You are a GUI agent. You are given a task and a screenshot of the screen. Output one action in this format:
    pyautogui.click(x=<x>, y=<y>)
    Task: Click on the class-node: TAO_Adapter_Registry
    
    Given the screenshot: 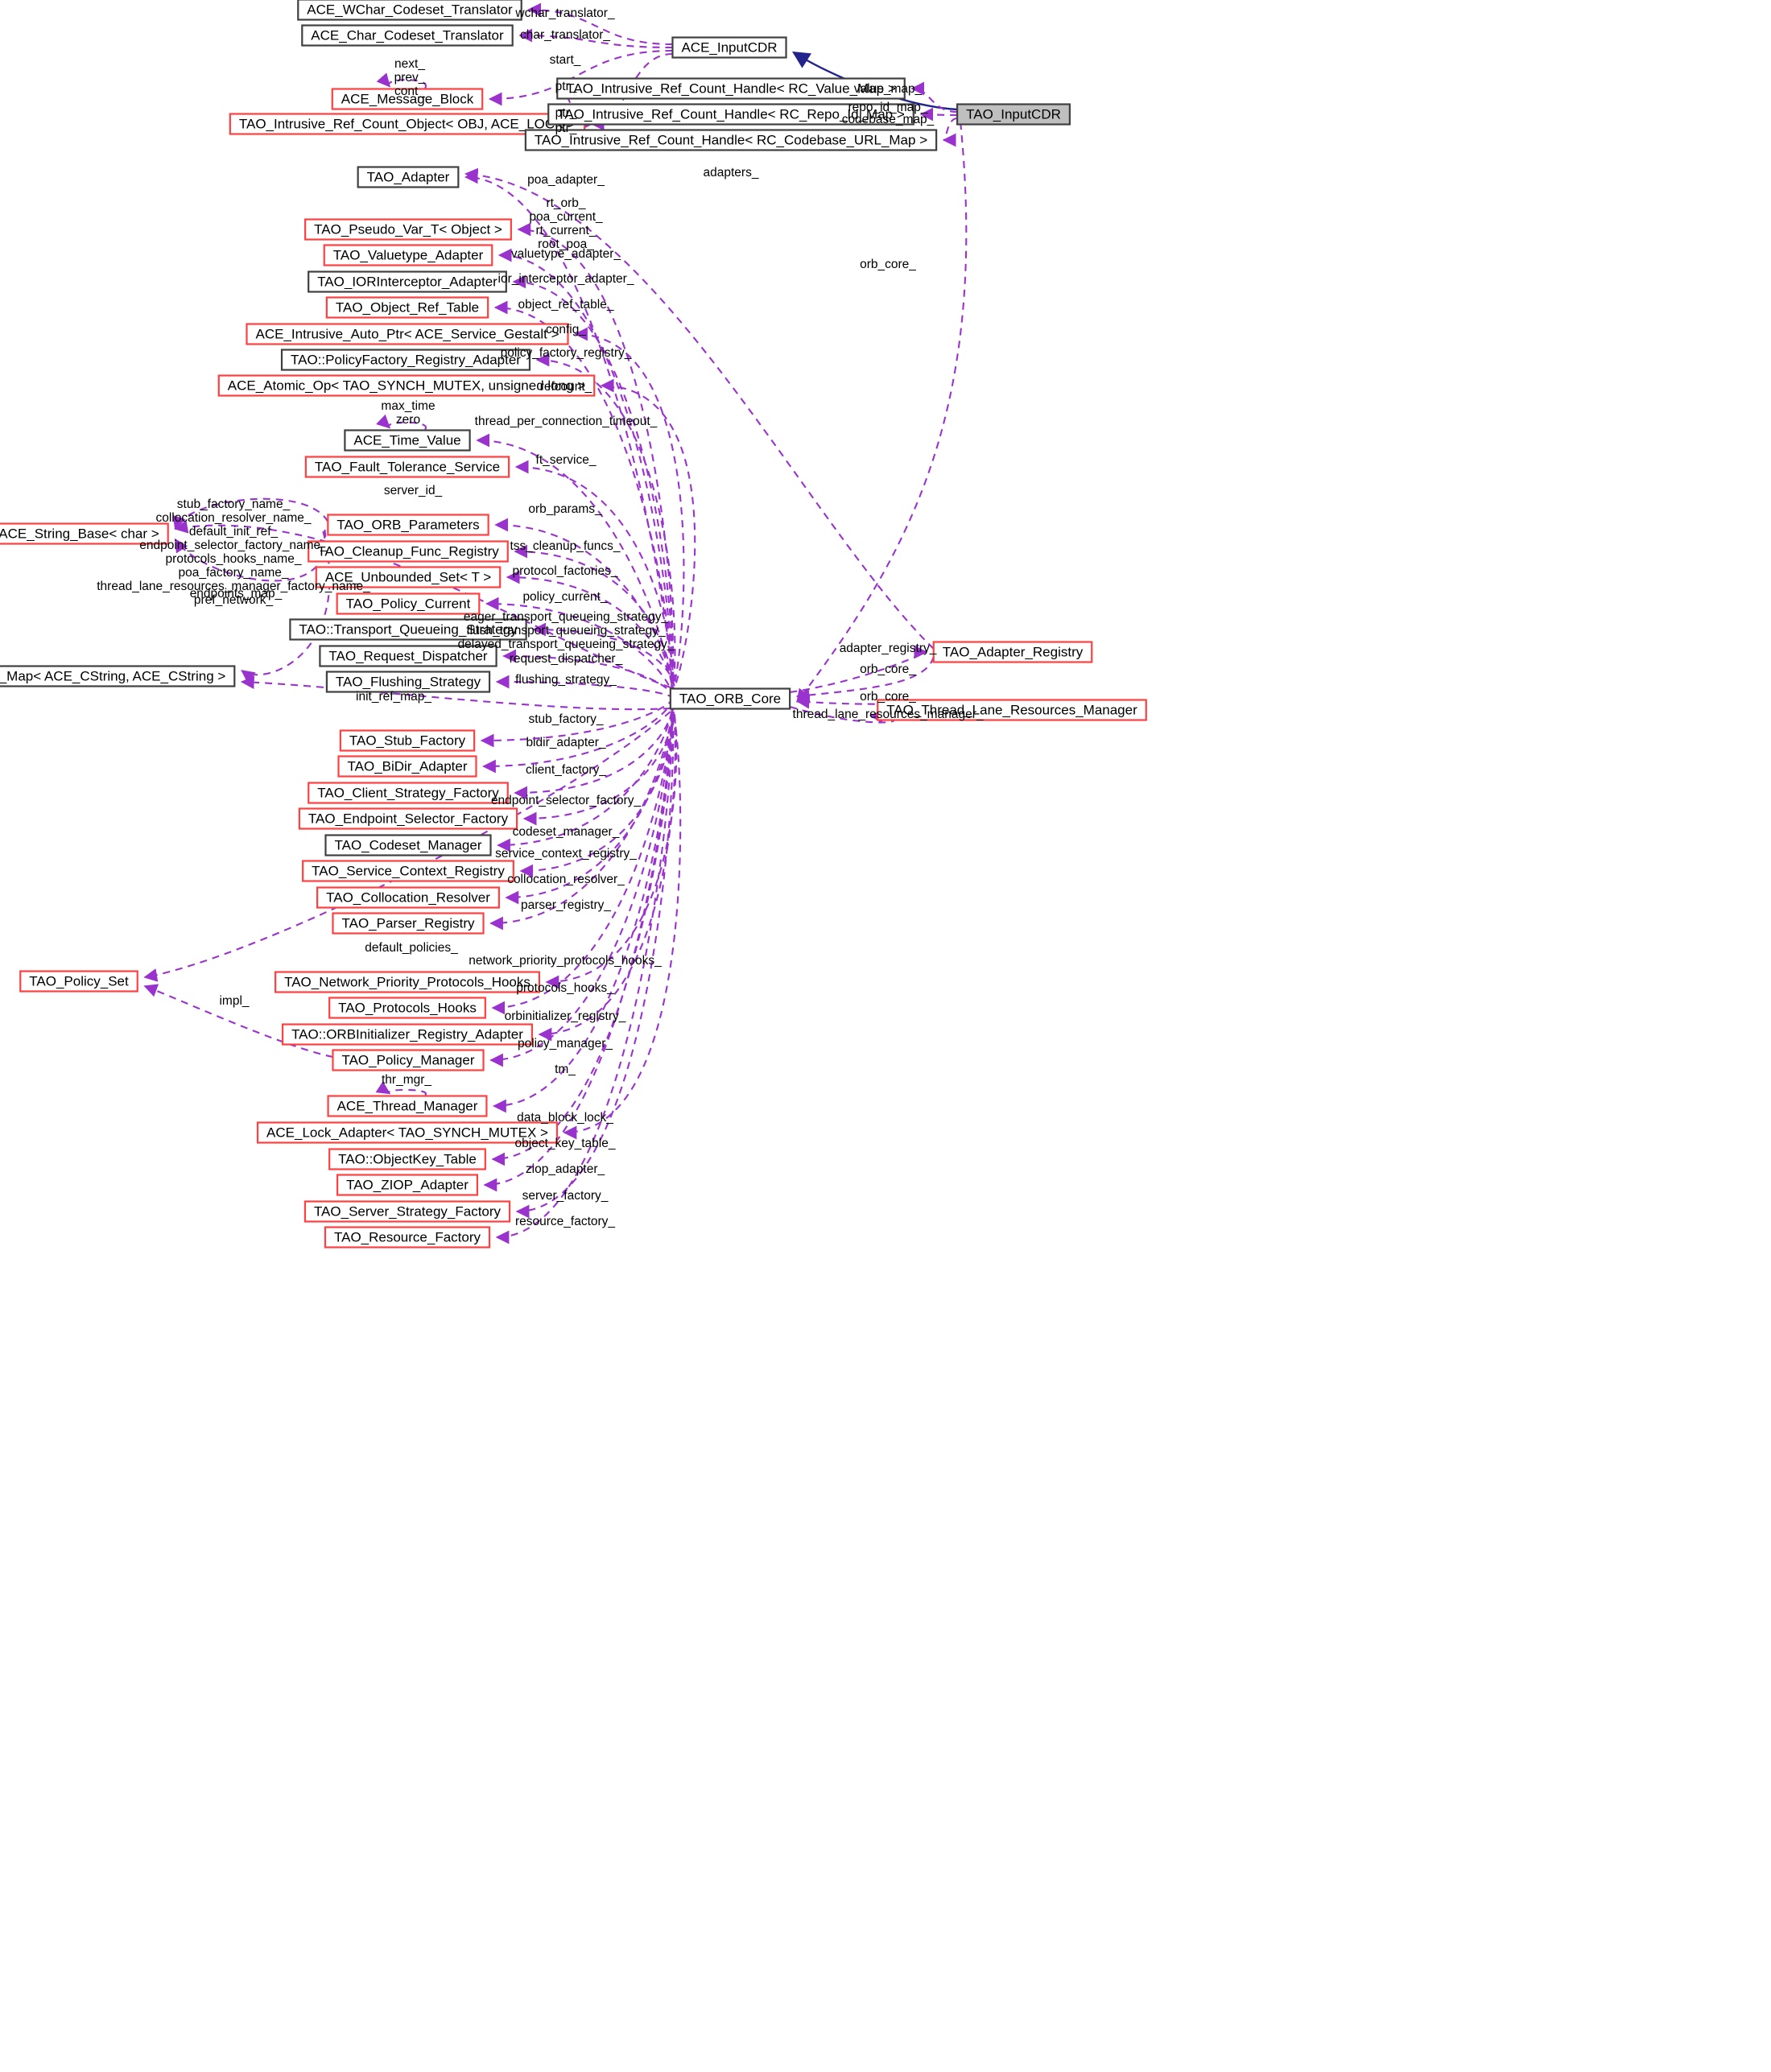 What is the action you would take?
    pyautogui.click(x=1012, y=652)
    